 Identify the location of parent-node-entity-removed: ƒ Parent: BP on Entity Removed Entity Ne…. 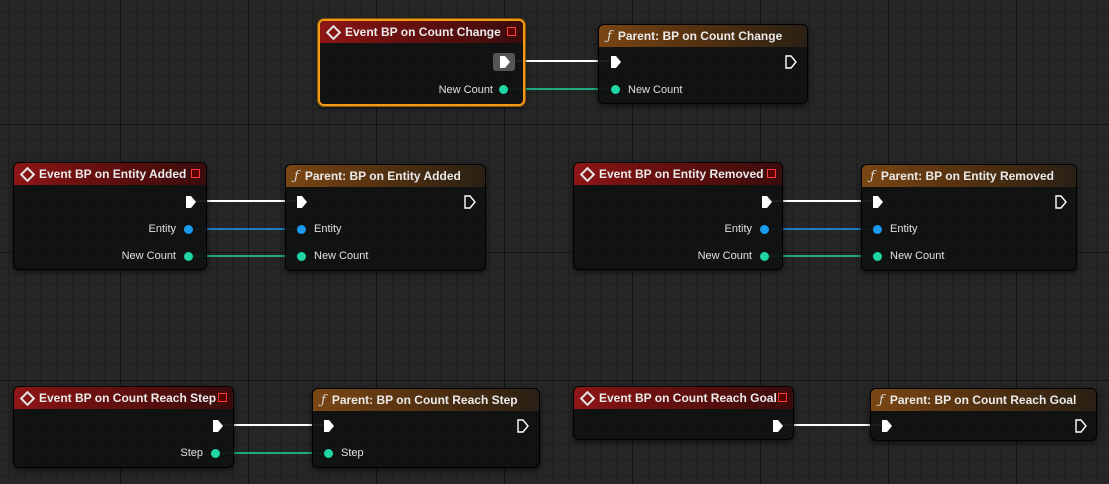
(969, 217).